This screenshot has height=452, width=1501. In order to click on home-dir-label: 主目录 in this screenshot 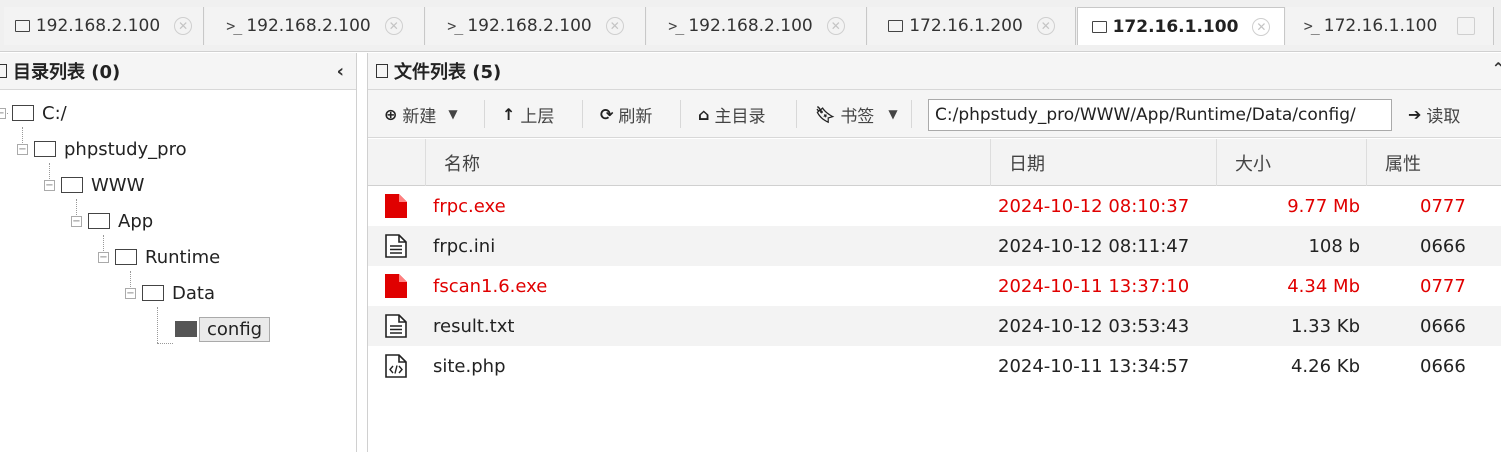, I will do `click(740, 116)`.